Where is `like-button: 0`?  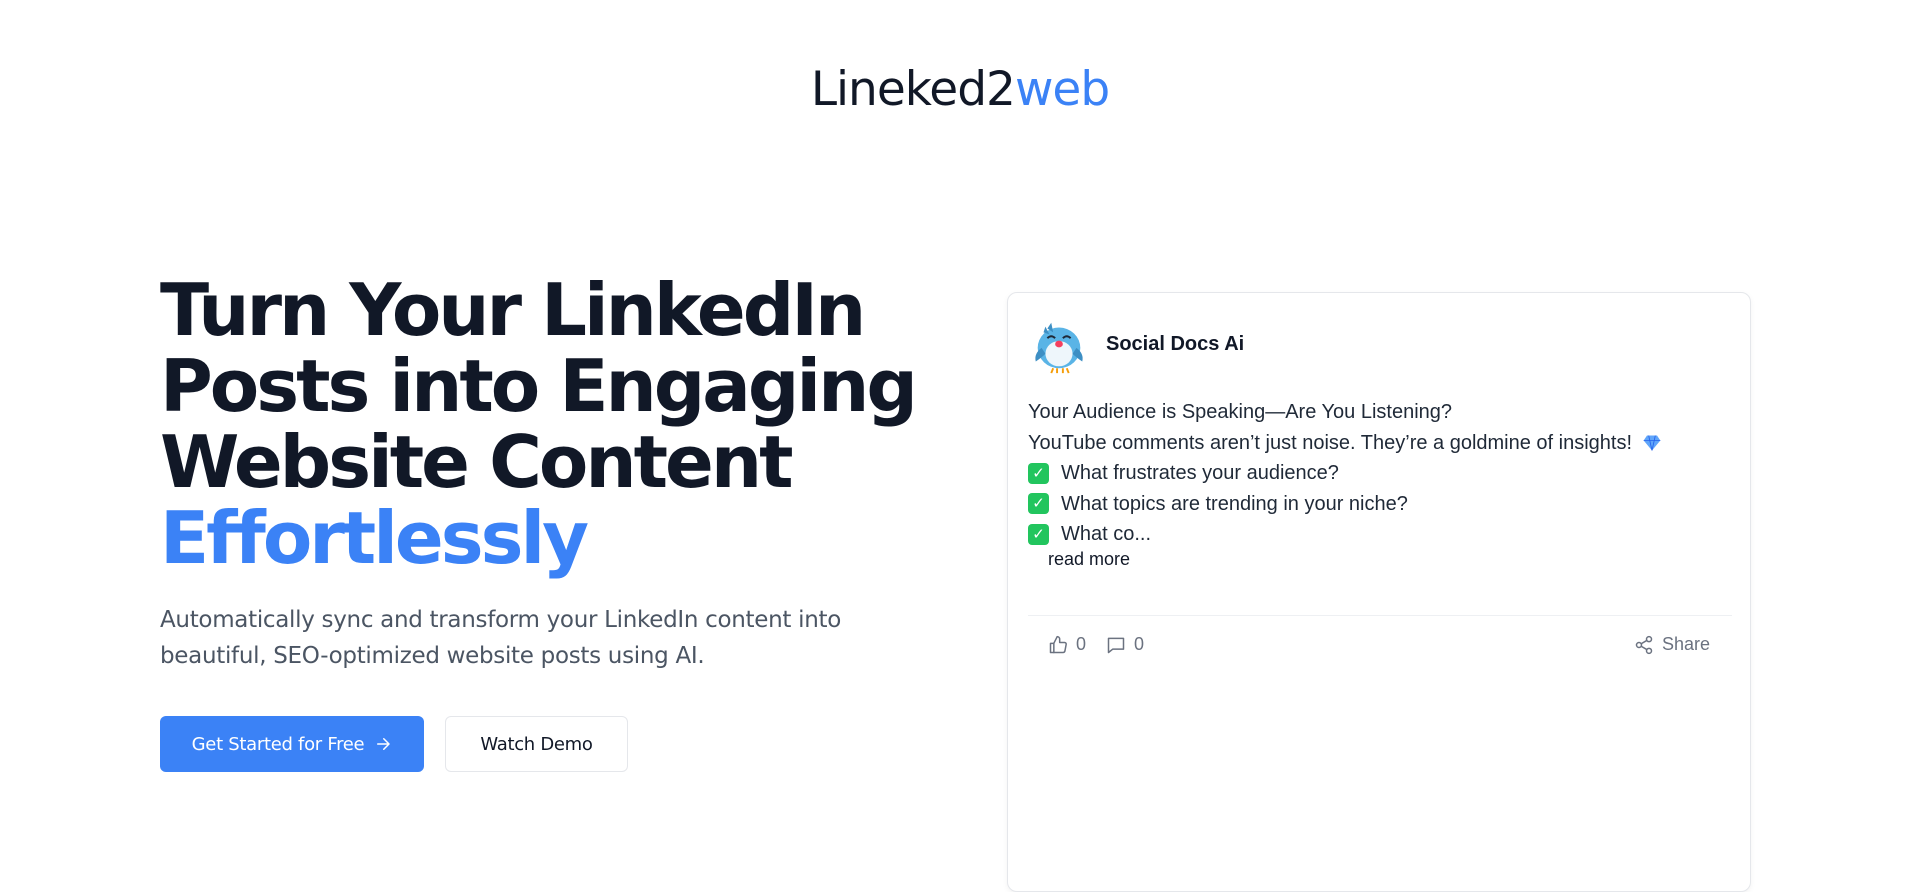
like-button: 0 is located at coordinates (1067, 644).